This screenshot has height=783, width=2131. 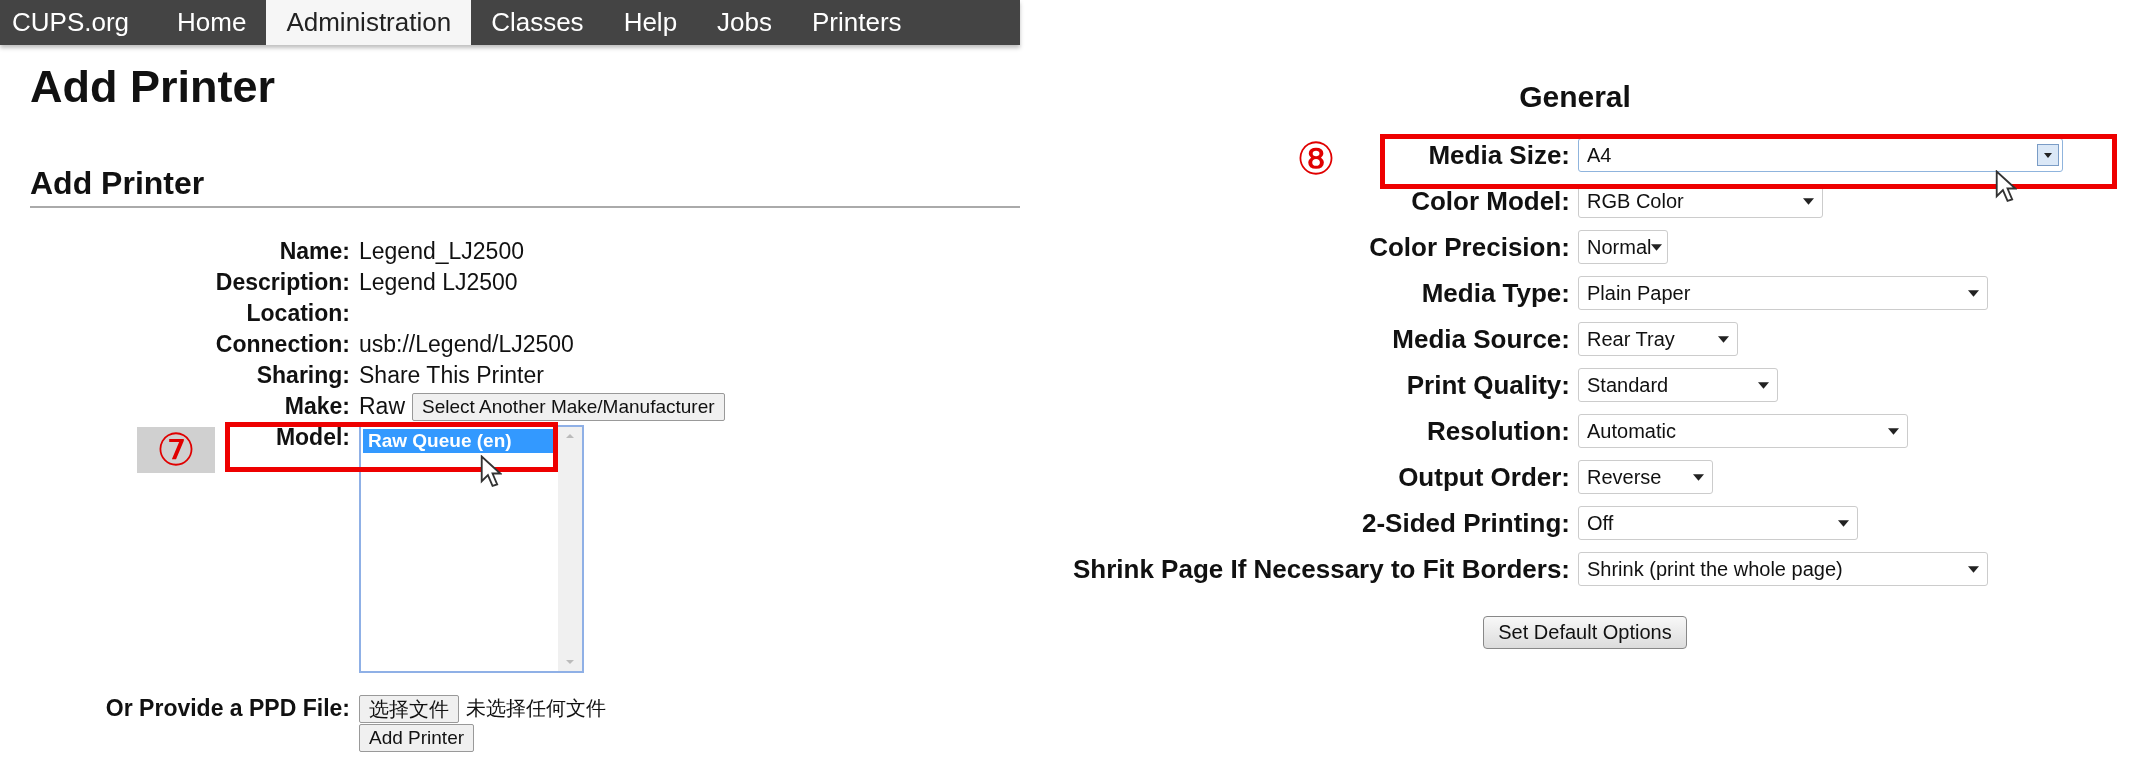 I want to click on option-label: 2-Sided Printing:, so click(x=1466, y=523).